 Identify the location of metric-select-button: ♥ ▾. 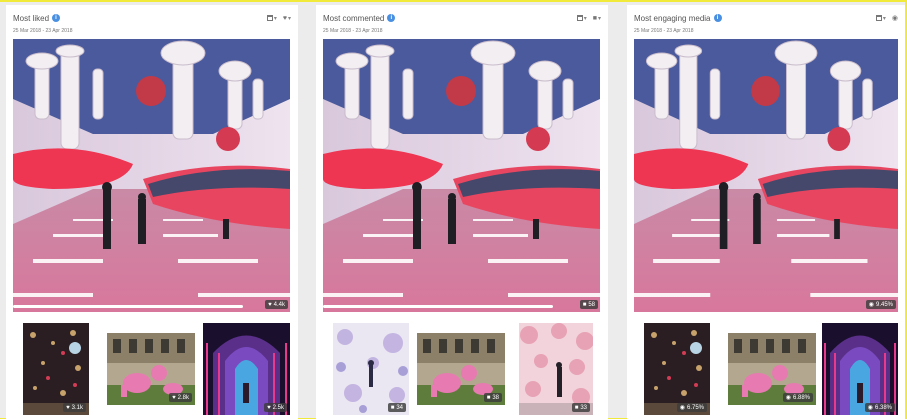
(287, 18).